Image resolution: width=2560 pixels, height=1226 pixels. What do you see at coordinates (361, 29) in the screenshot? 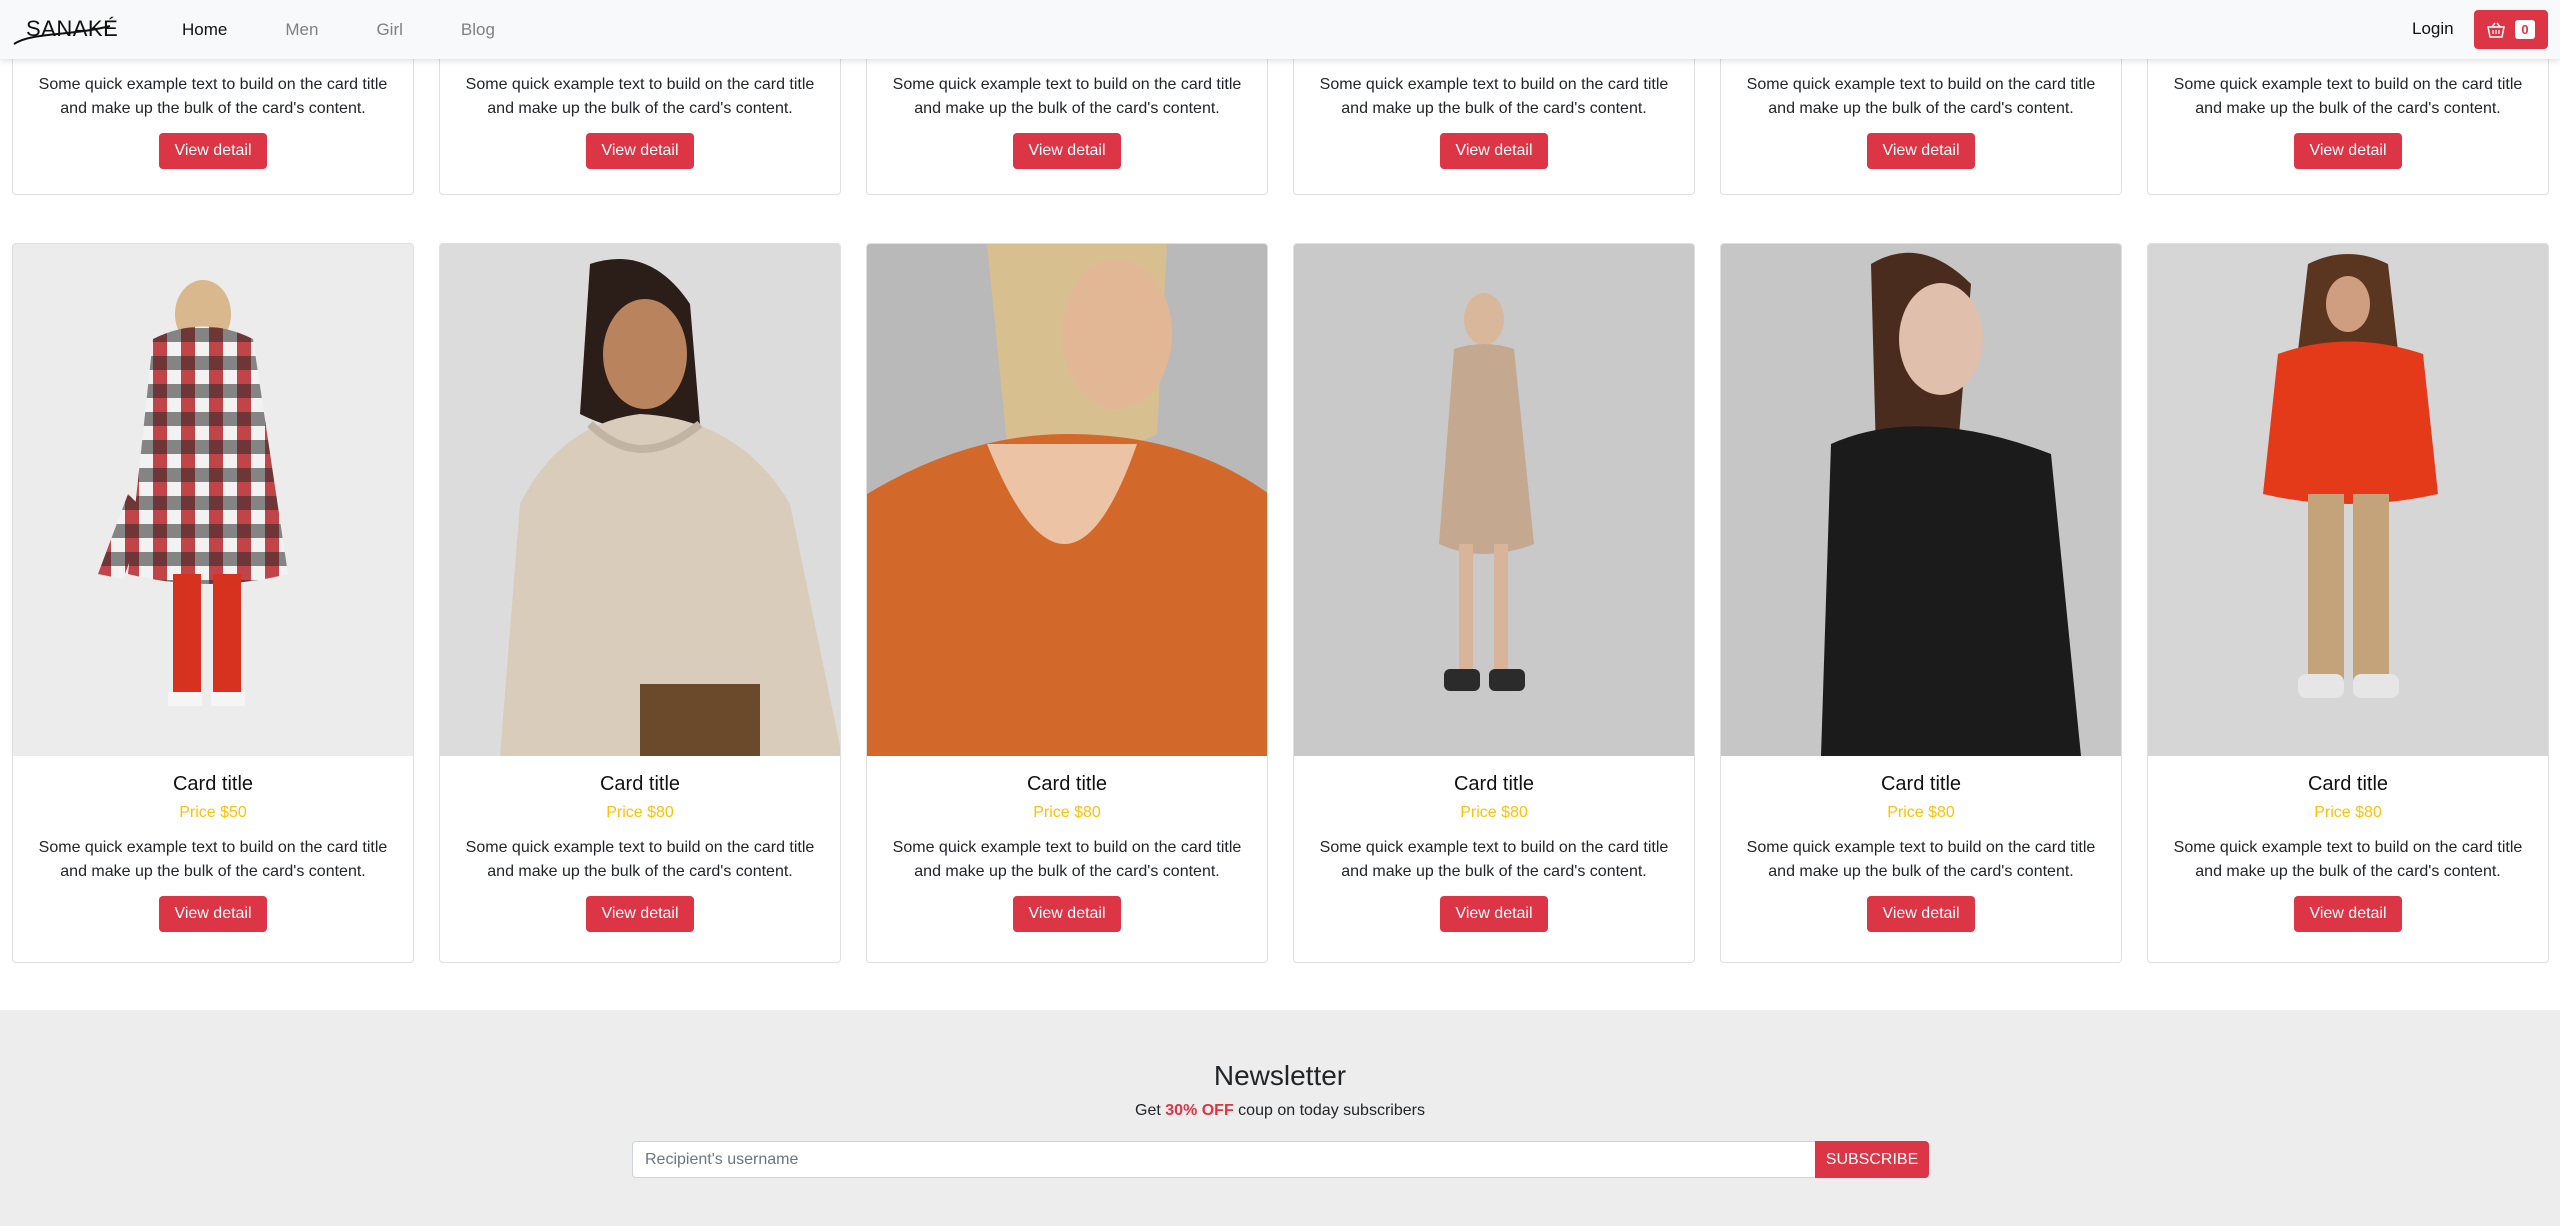
I see `nav-links: Home Men Girl Blog` at bounding box center [361, 29].